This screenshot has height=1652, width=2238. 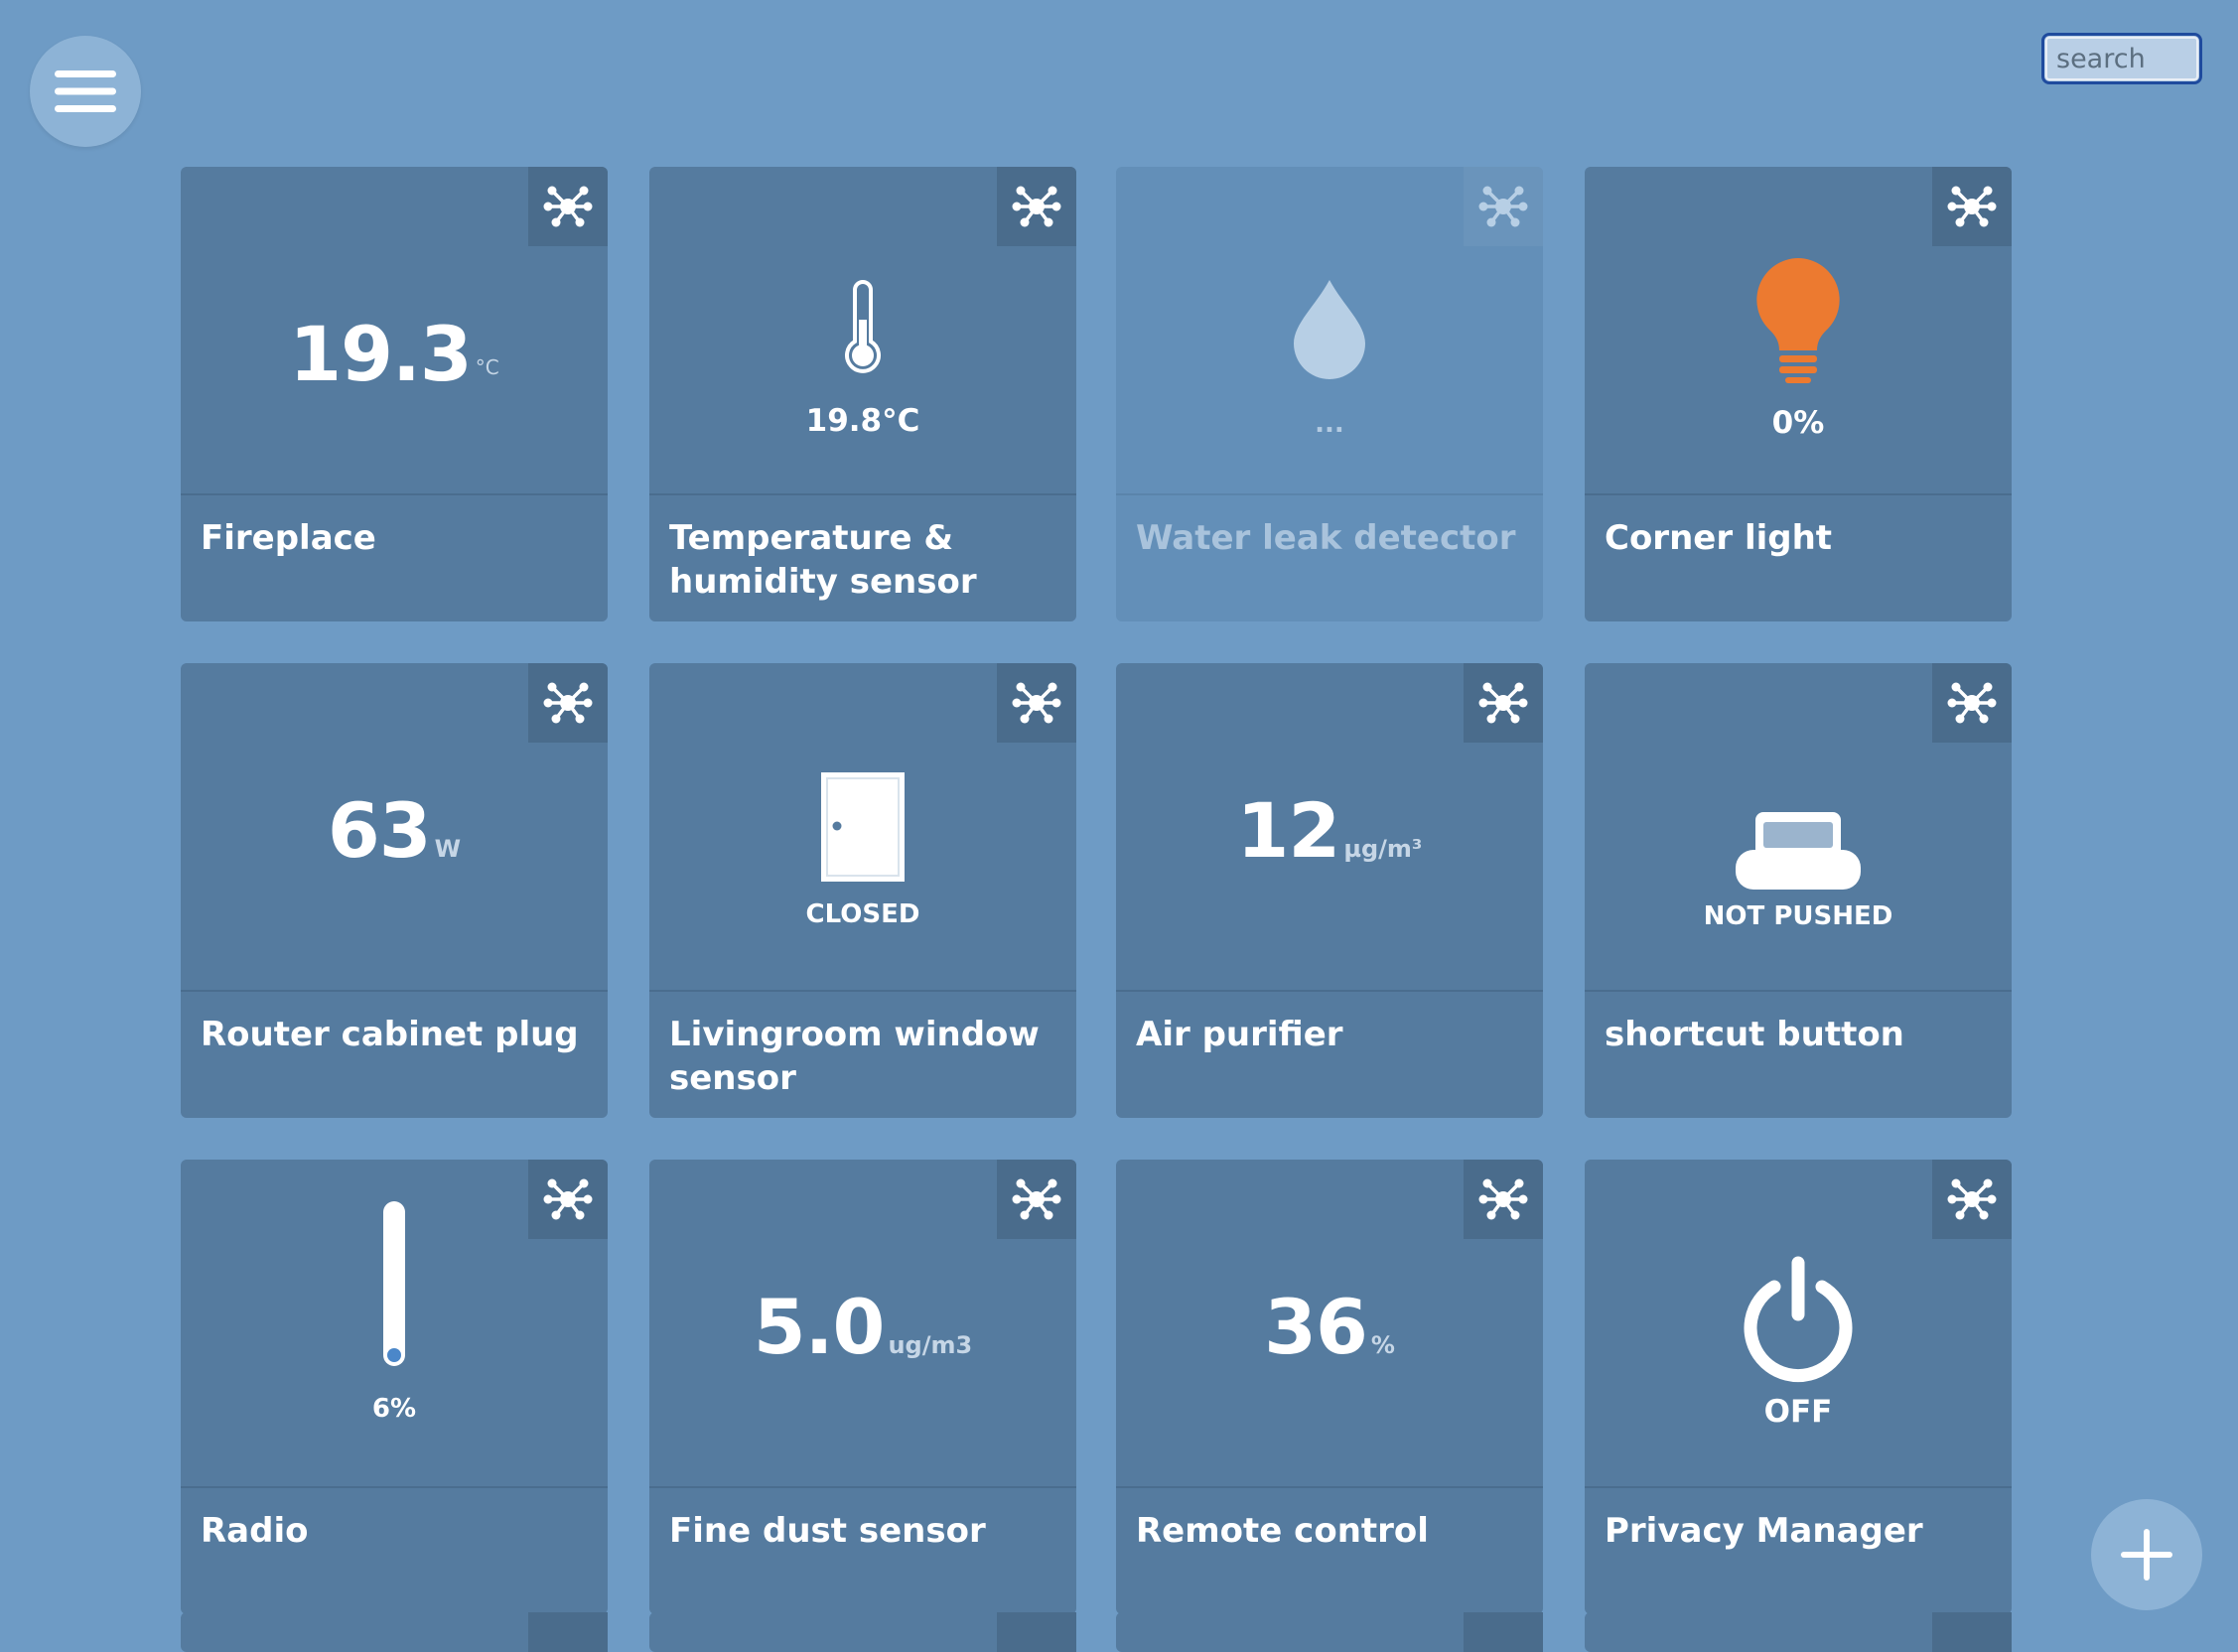 What do you see at coordinates (823, 582) in the screenshot?
I see `device-name-line: humidity sensor` at bounding box center [823, 582].